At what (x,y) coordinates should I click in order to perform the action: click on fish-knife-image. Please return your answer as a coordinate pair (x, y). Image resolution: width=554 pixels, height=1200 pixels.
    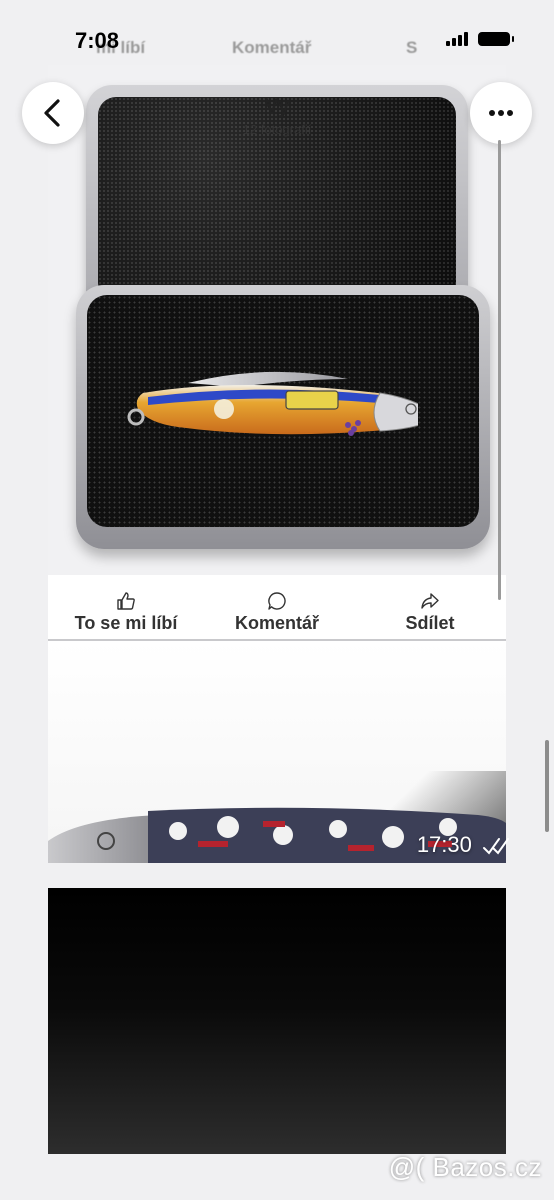
    Looking at the image, I should click on (272, 403).